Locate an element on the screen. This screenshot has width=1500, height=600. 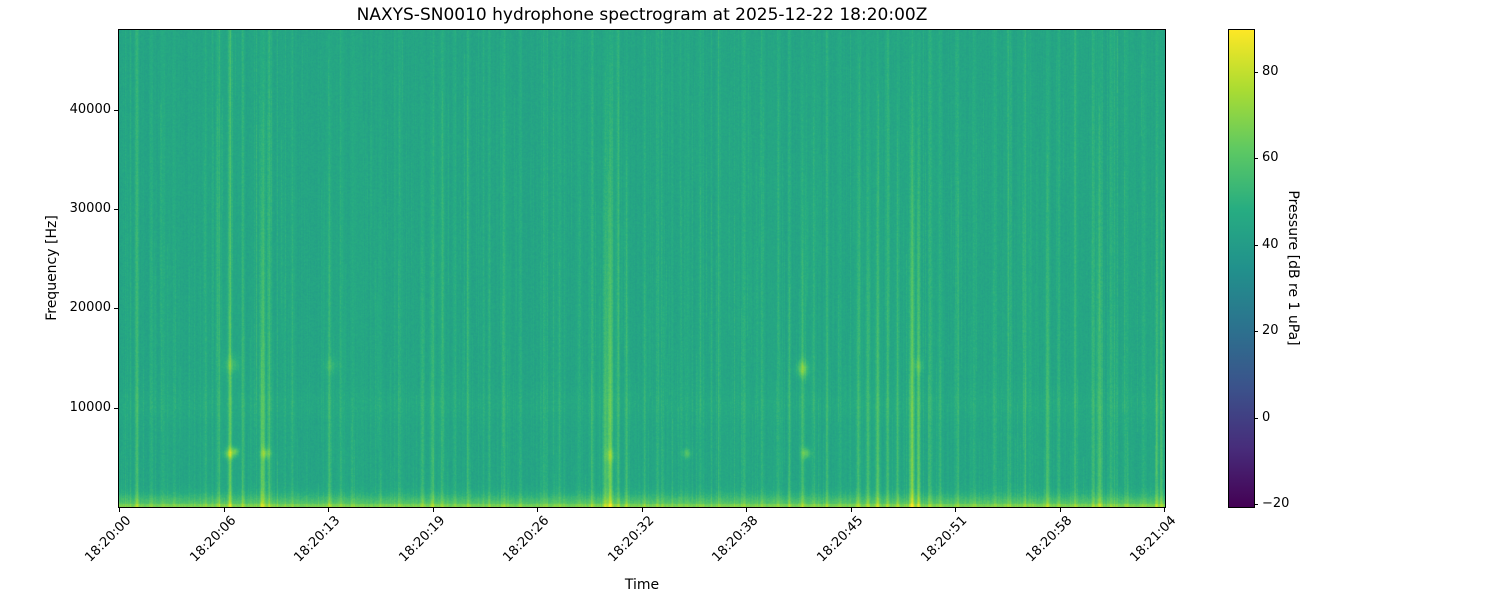
x-tick-label: 18:20:32 is located at coordinates (631, 539).